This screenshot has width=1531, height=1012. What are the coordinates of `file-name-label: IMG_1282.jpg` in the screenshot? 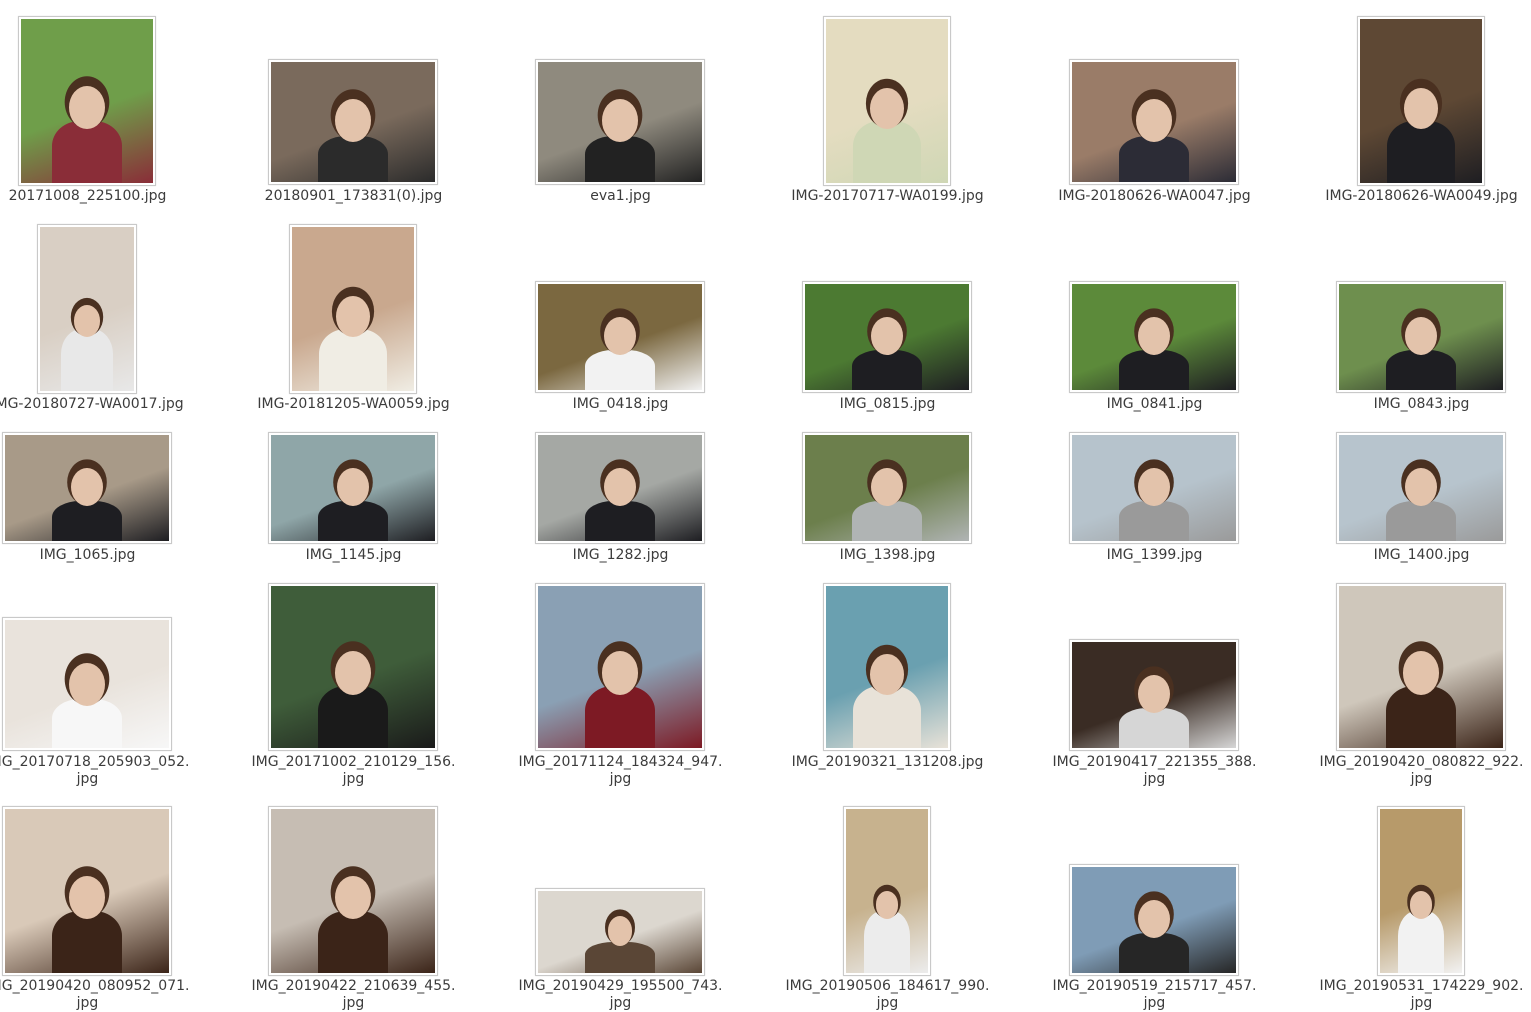 It's located at (620, 555).